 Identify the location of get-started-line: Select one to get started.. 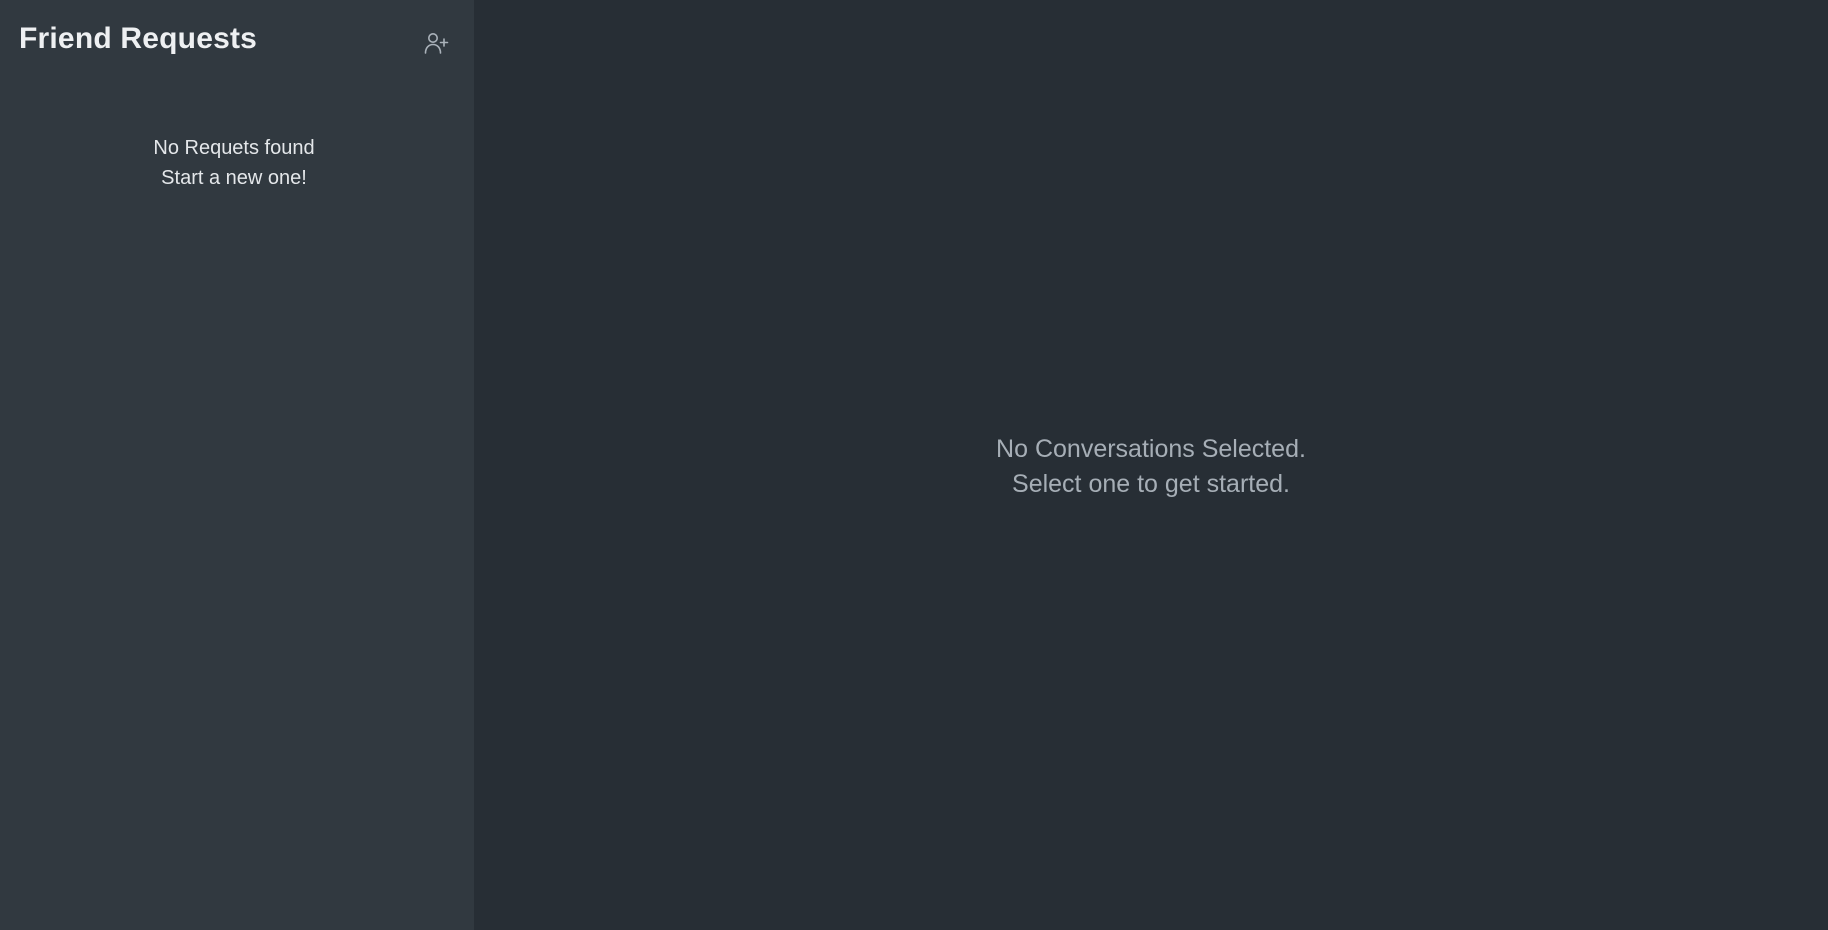
(1151, 484).